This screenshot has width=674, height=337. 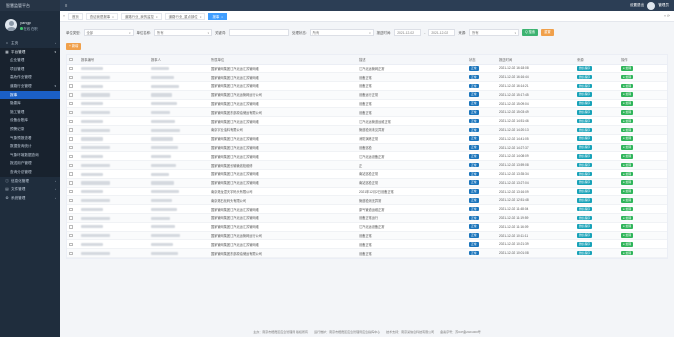 What do you see at coordinates (30, 60) in the screenshot?
I see `sidebar-item-2: 企业管理` at bounding box center [30, 60].